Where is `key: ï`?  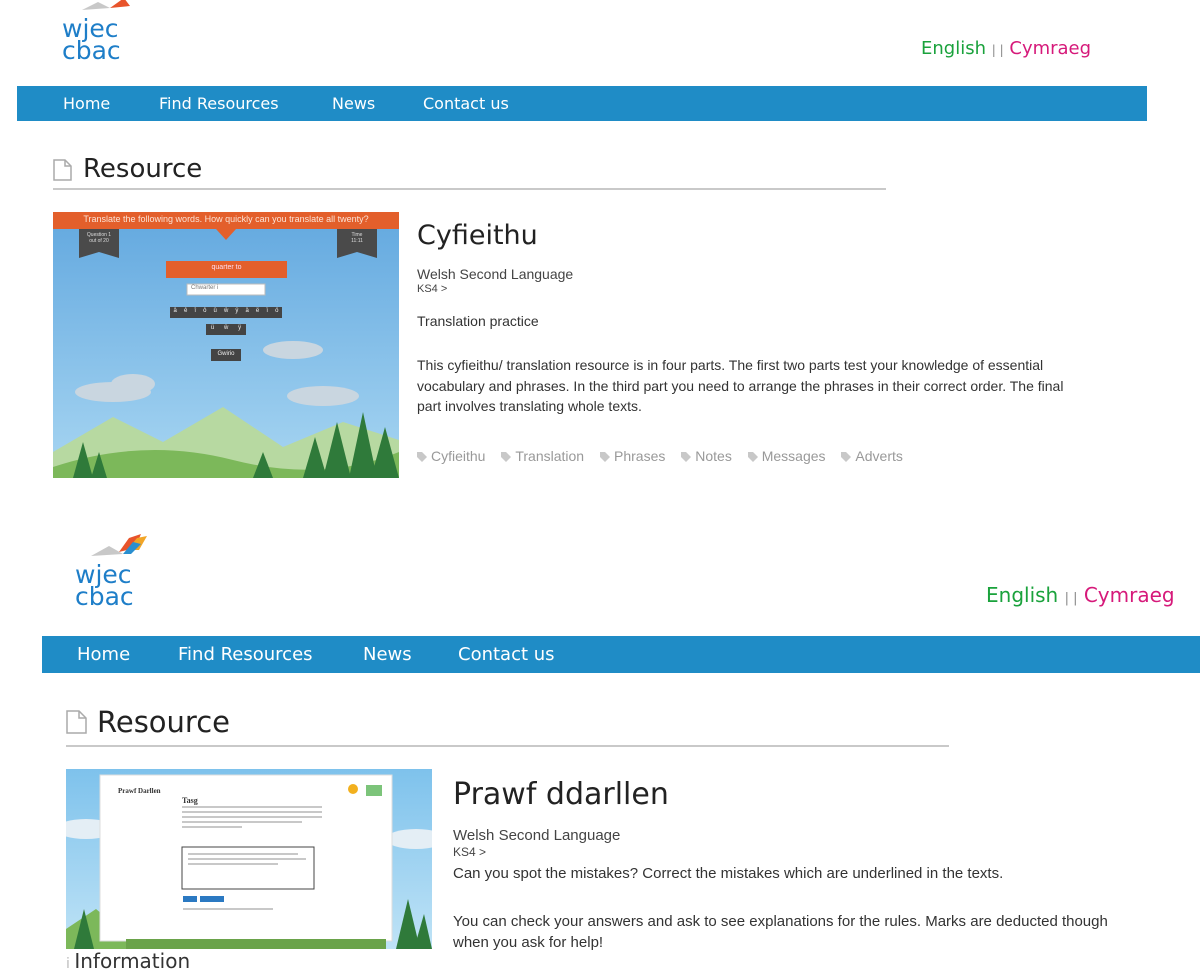
key: ï is located at coordinates (267, 311).